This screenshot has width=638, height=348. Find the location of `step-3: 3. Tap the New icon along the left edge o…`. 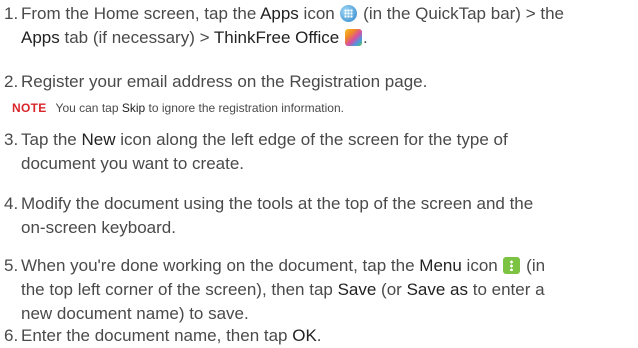

step-3: 3. Tap the New icon along the left edge o… is located at coordinates (256, 151).